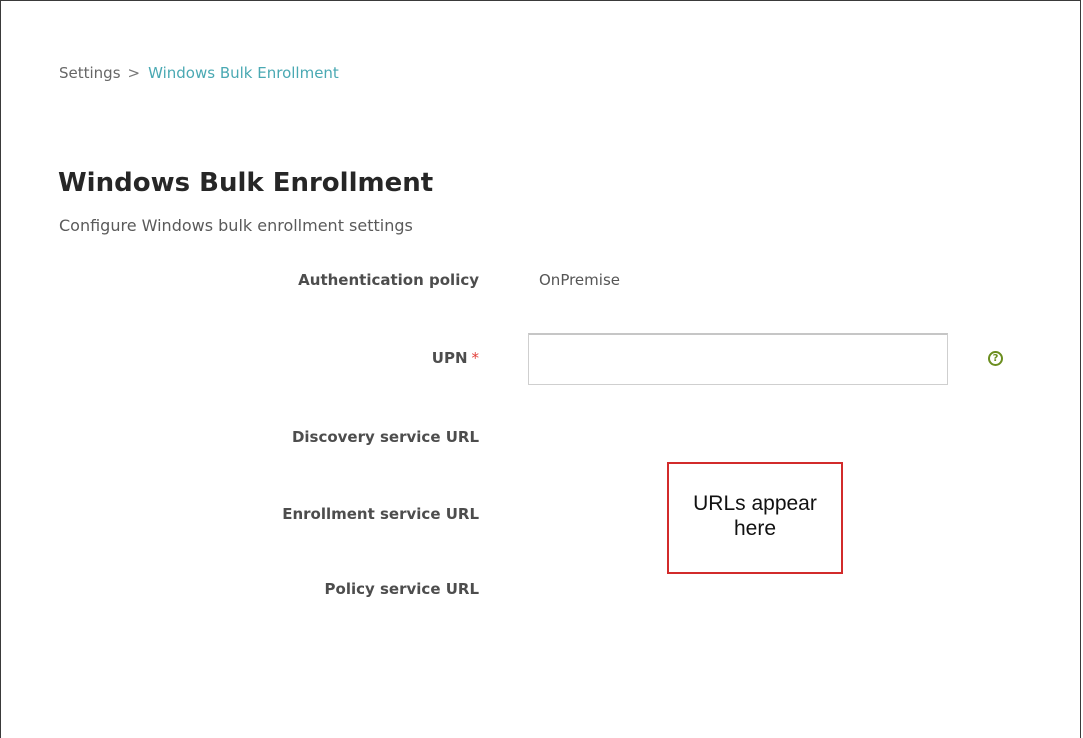 The width and height of the screenshot is (1083, 738). Describe the element at coordinates (380, 514) in the screenshot. I see `enrollment-service-url-label: Enrollment service URL` at that location.